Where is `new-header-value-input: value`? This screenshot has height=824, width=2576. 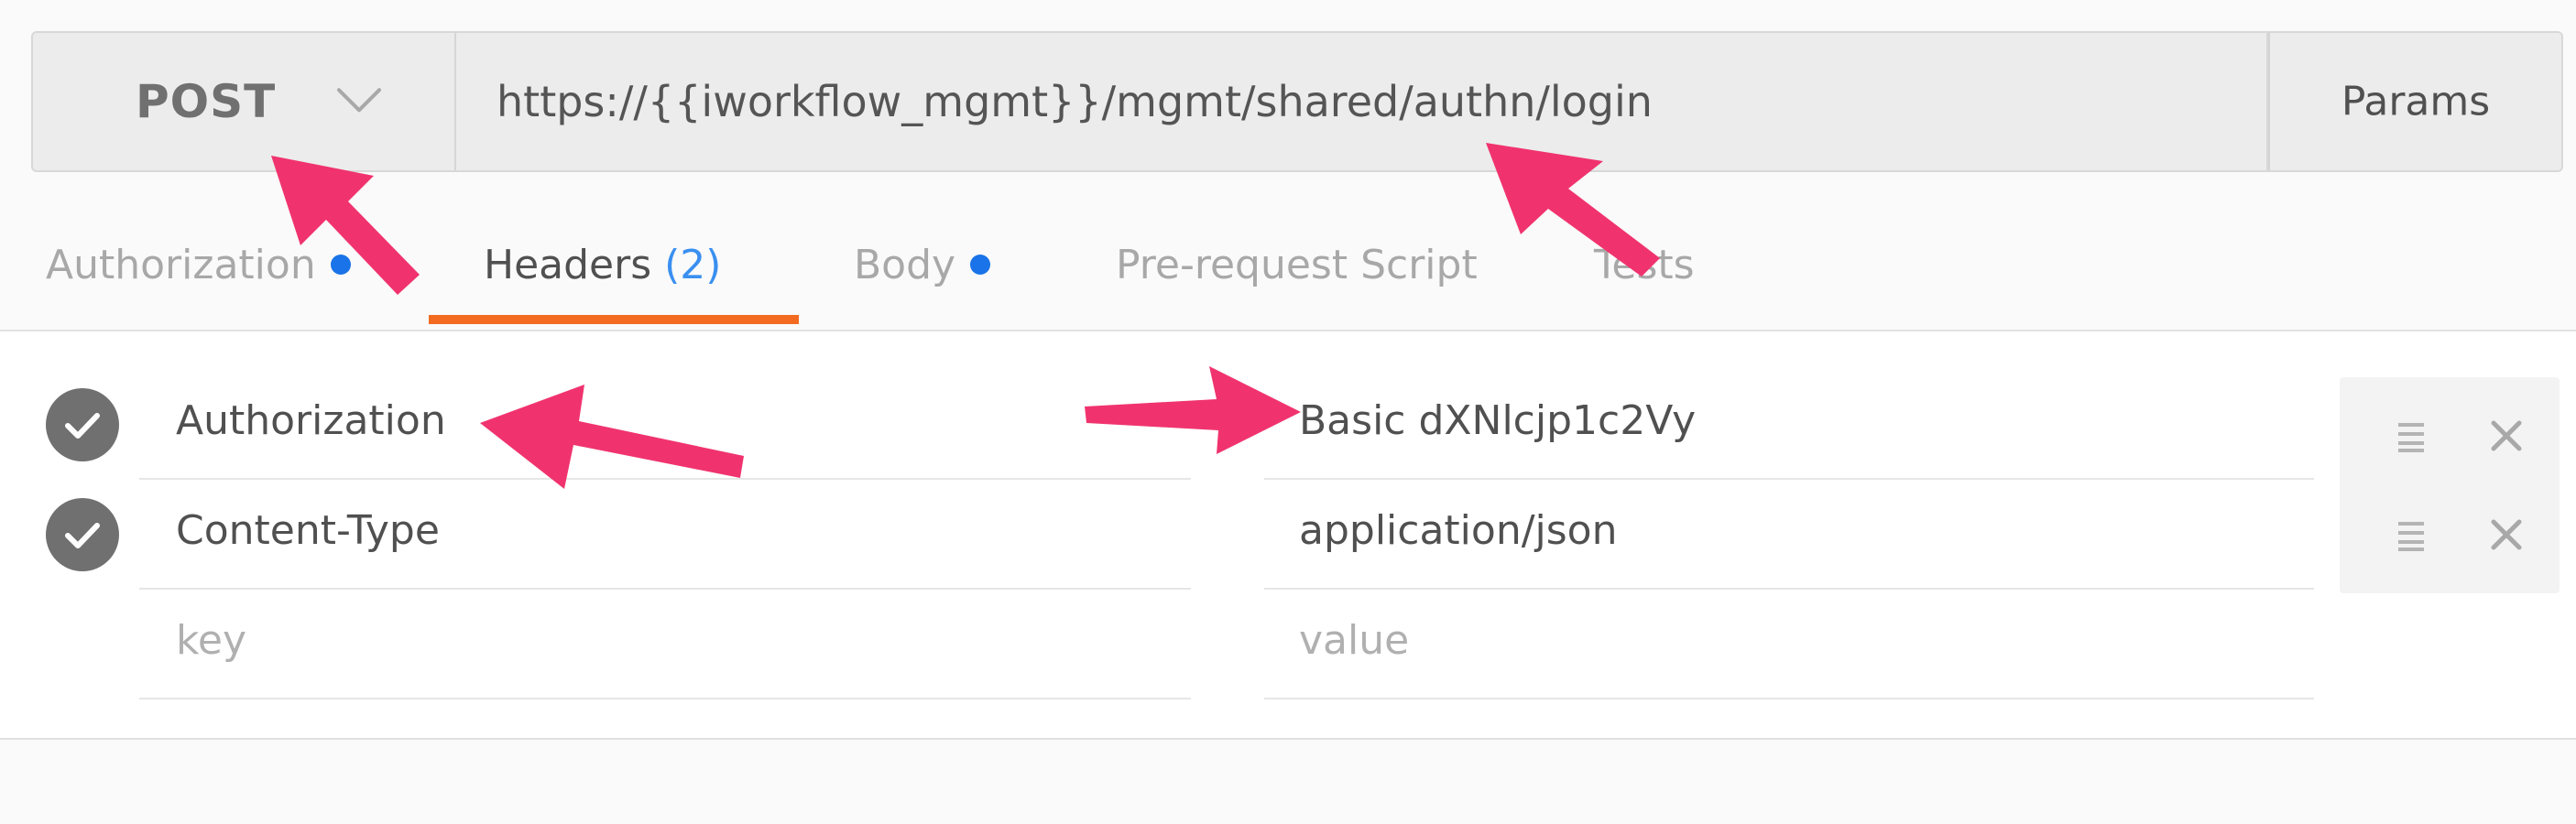 new-header-value-input: value is located at coordinates (1354, 640).